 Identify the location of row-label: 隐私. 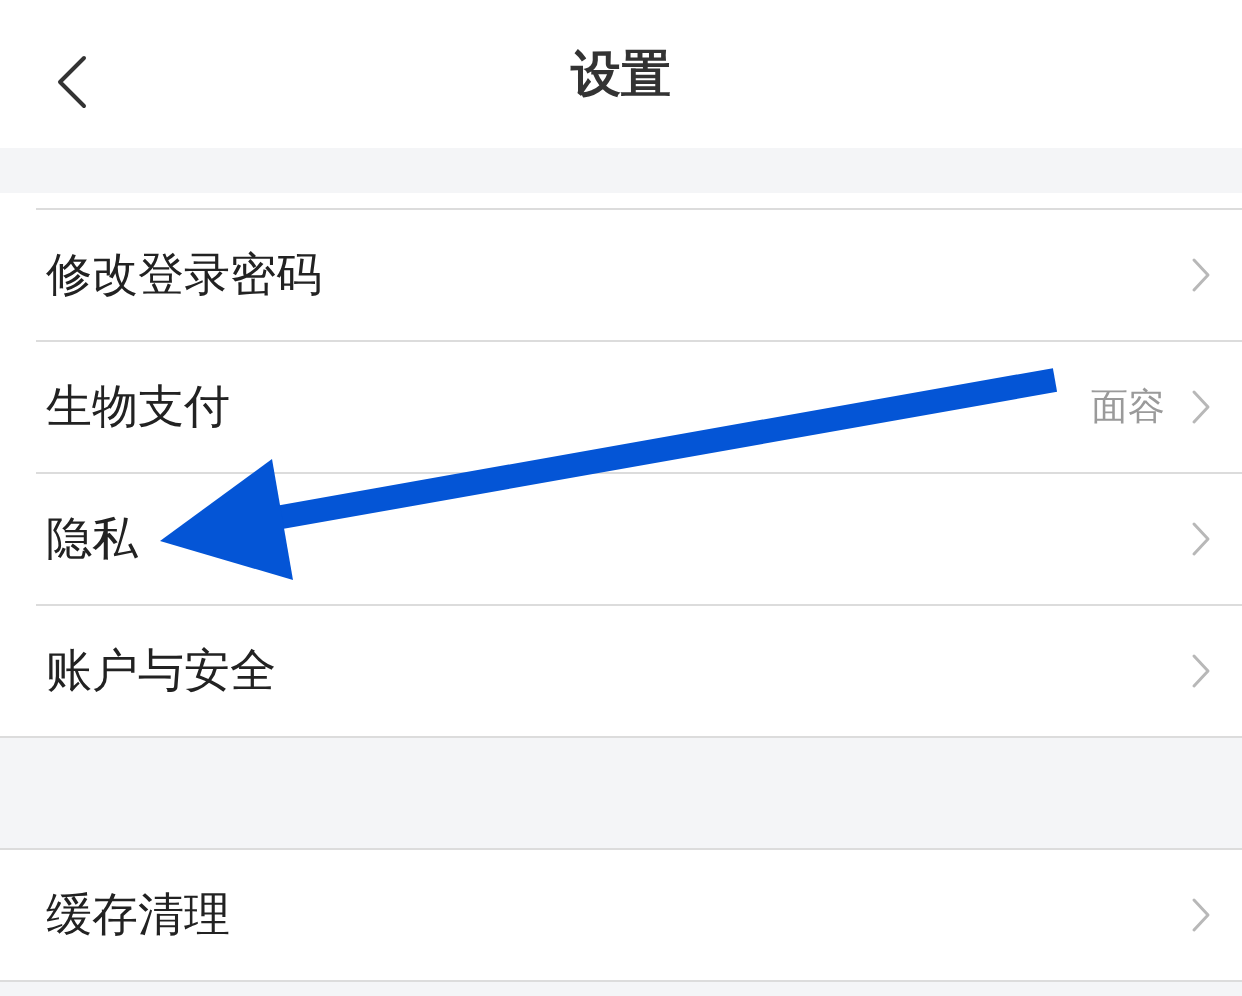
(92, 538).